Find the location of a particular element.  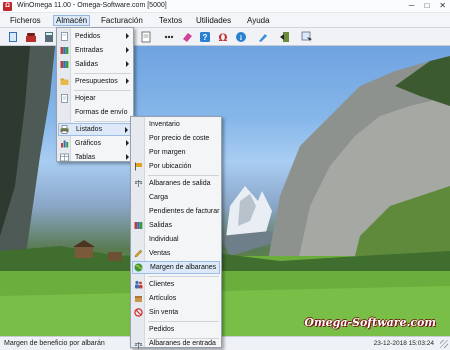

menu-item-por-margen: Por margen is located at coordinates (176, 152).